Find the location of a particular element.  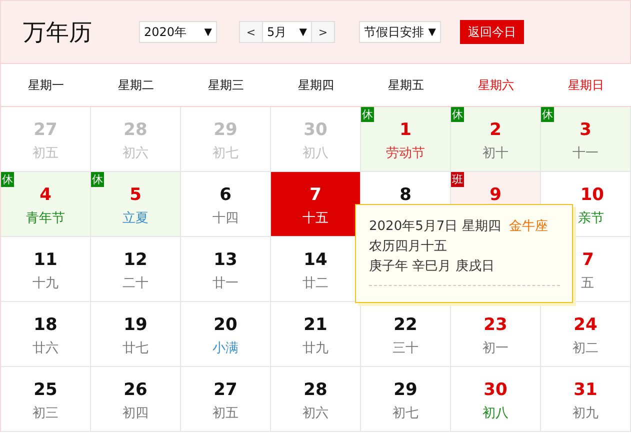

lunar-date: 青年节 is located at coordinates (45, 219).